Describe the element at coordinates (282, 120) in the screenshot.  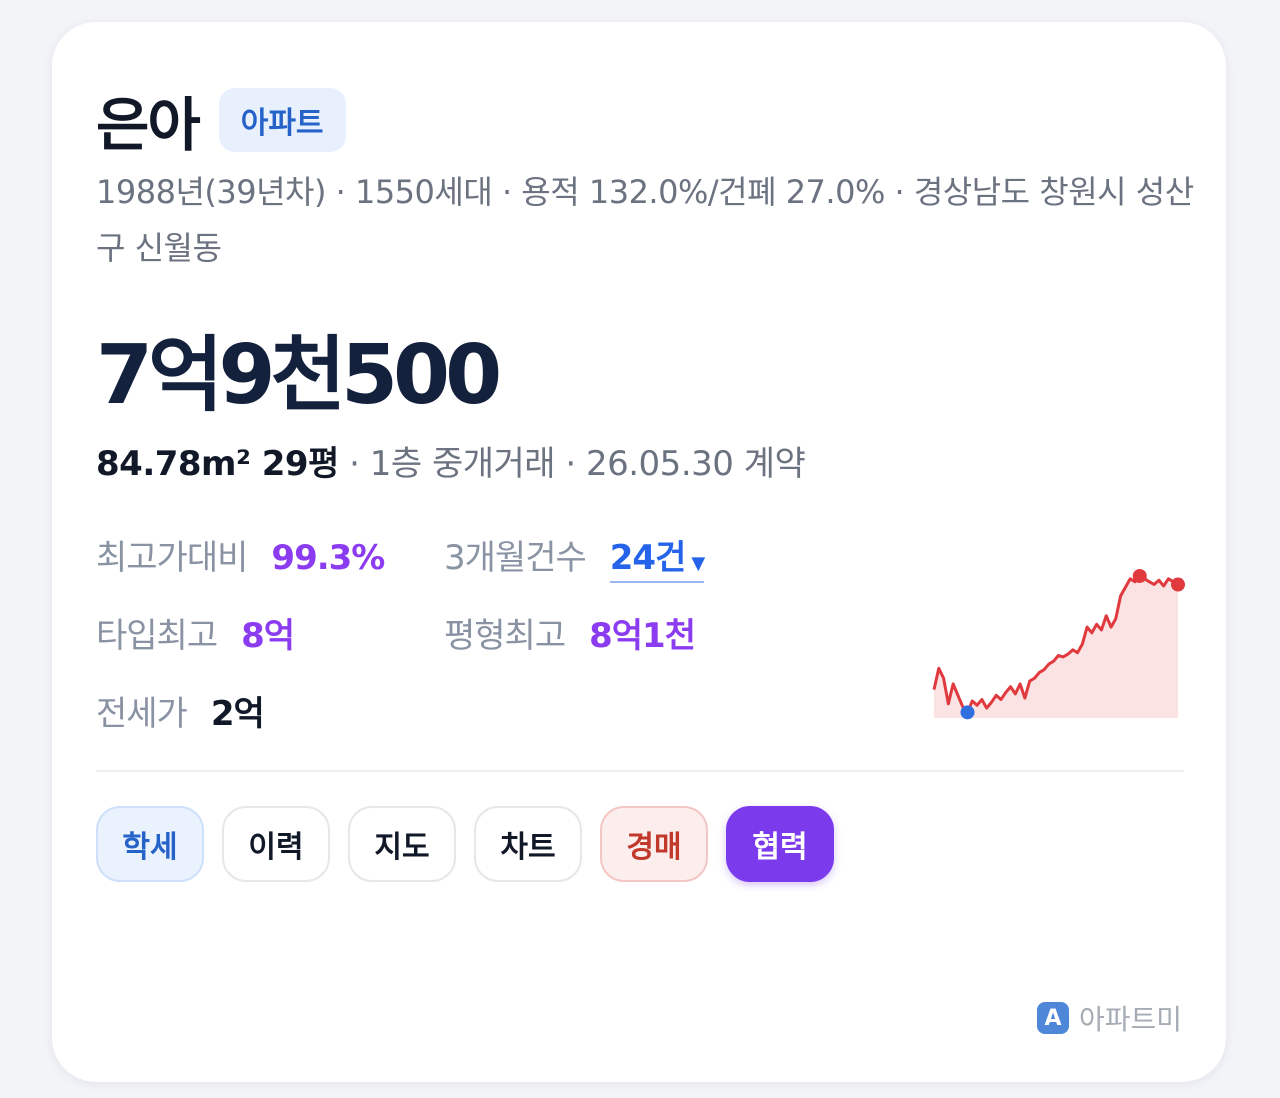
I see `type-badge: 아파트` at that location.